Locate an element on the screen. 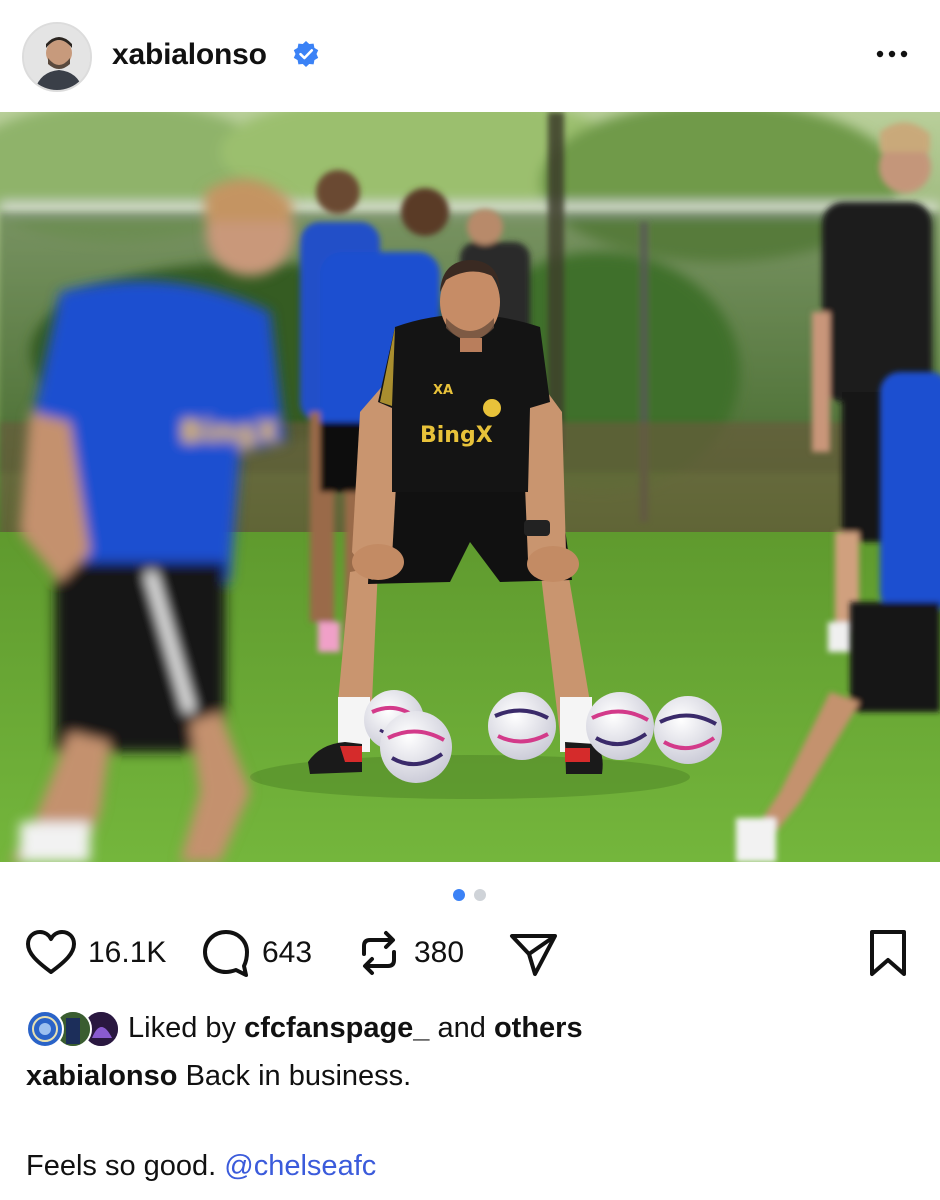  comment-count: 643 is located at coordinates (287, 953).